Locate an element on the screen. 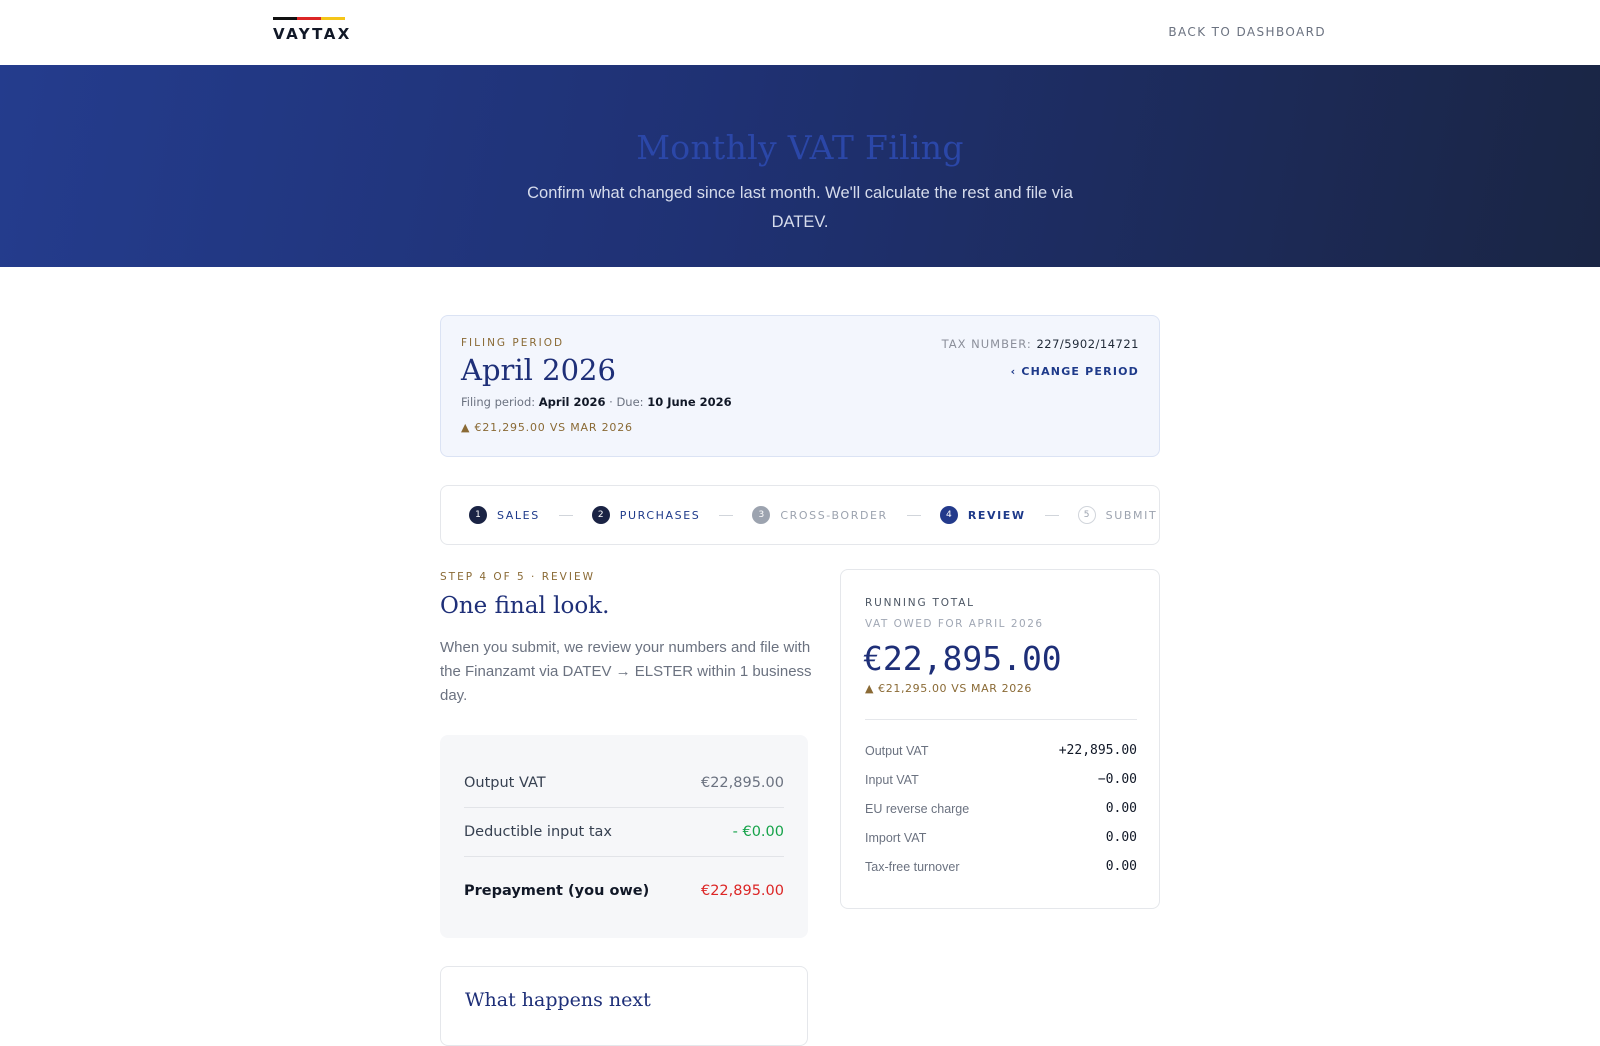 The height and width of the screenshot is (1046, 1600). review-title: One final look. is located at coordinates (525, 606).